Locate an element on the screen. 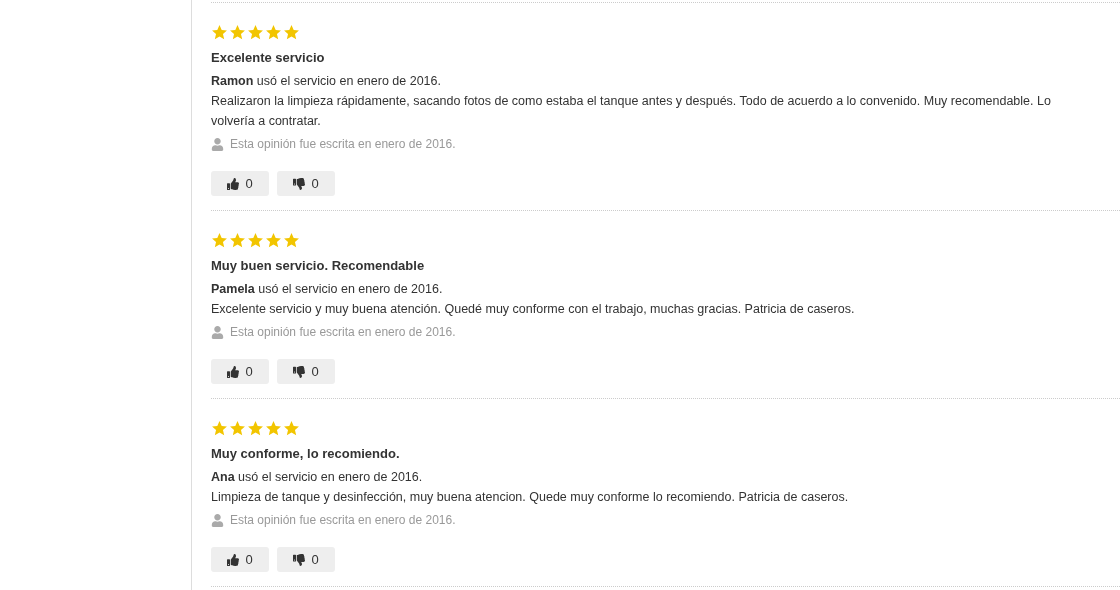  review-title: Muy buen servicio. Recomendable is located at coordinates (318, 266).